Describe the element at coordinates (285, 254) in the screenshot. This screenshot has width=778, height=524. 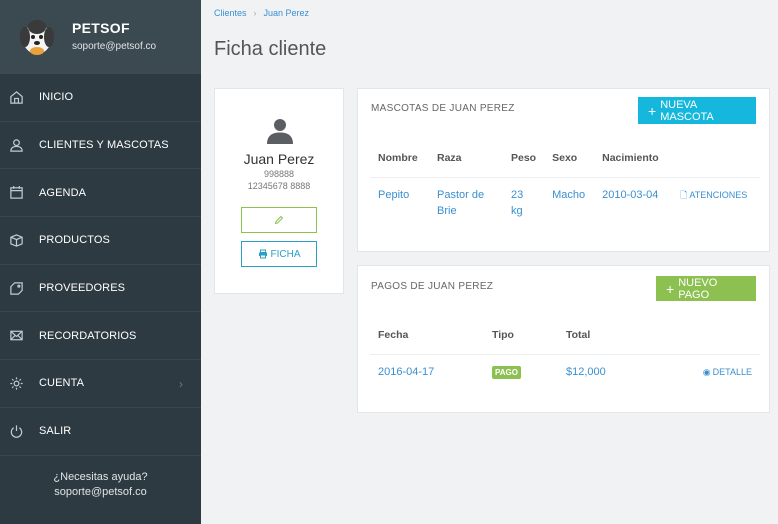
I see `ficha-button-label: FICHA` at that location.